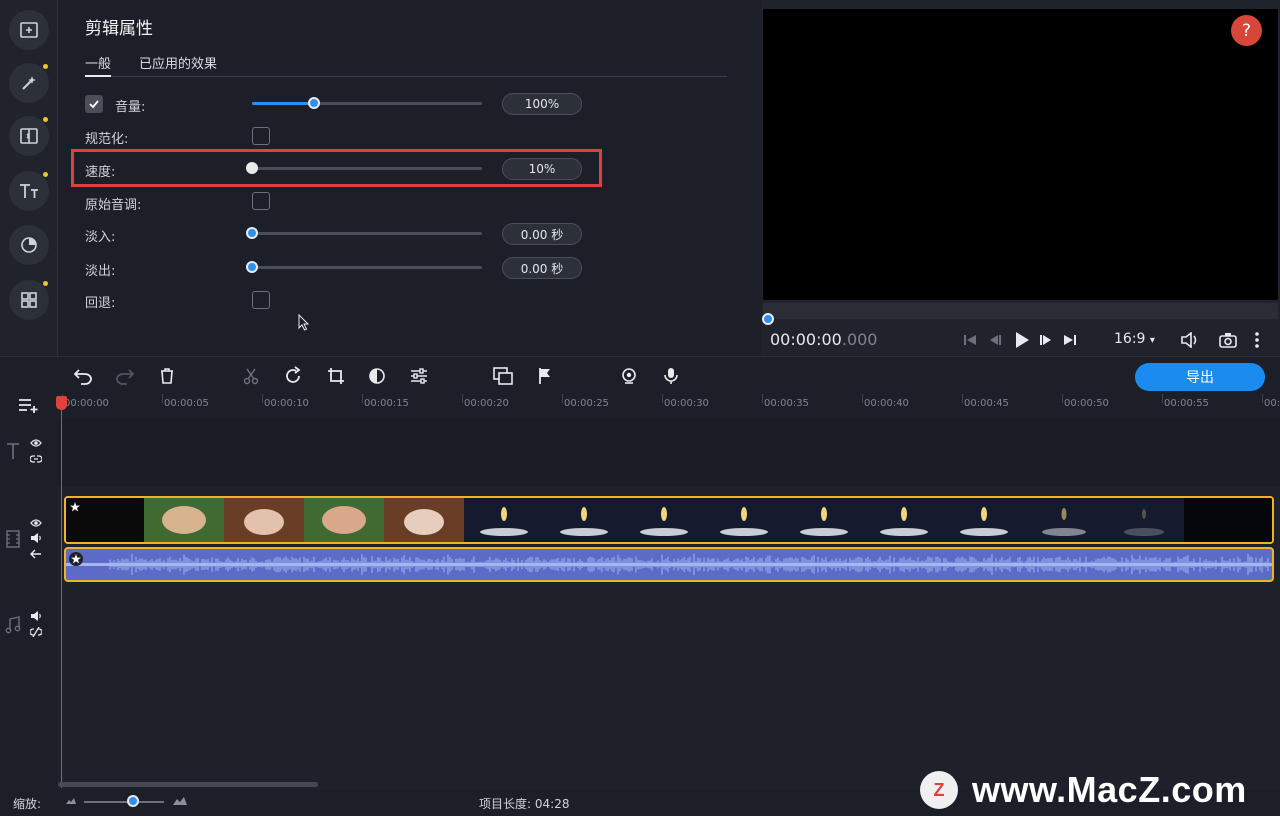  I want to click on ruler-tick-label: 00:00:15, so click(386, 403).